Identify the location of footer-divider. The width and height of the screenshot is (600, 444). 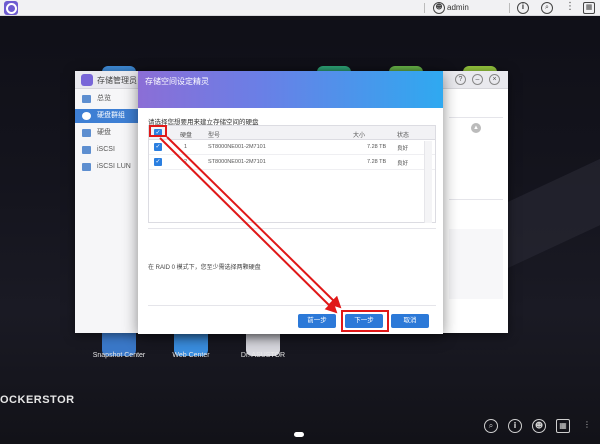
(292, 305).